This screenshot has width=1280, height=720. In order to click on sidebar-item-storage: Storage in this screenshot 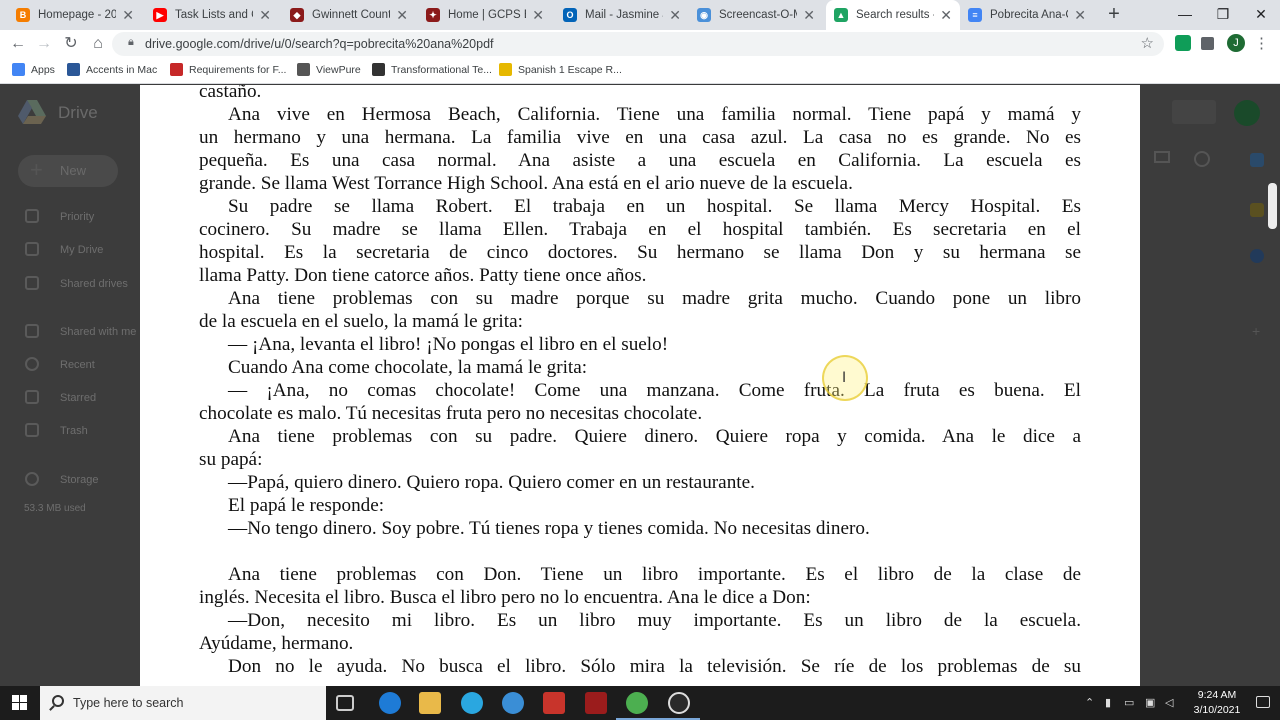, I will do `click(79, 480)`.